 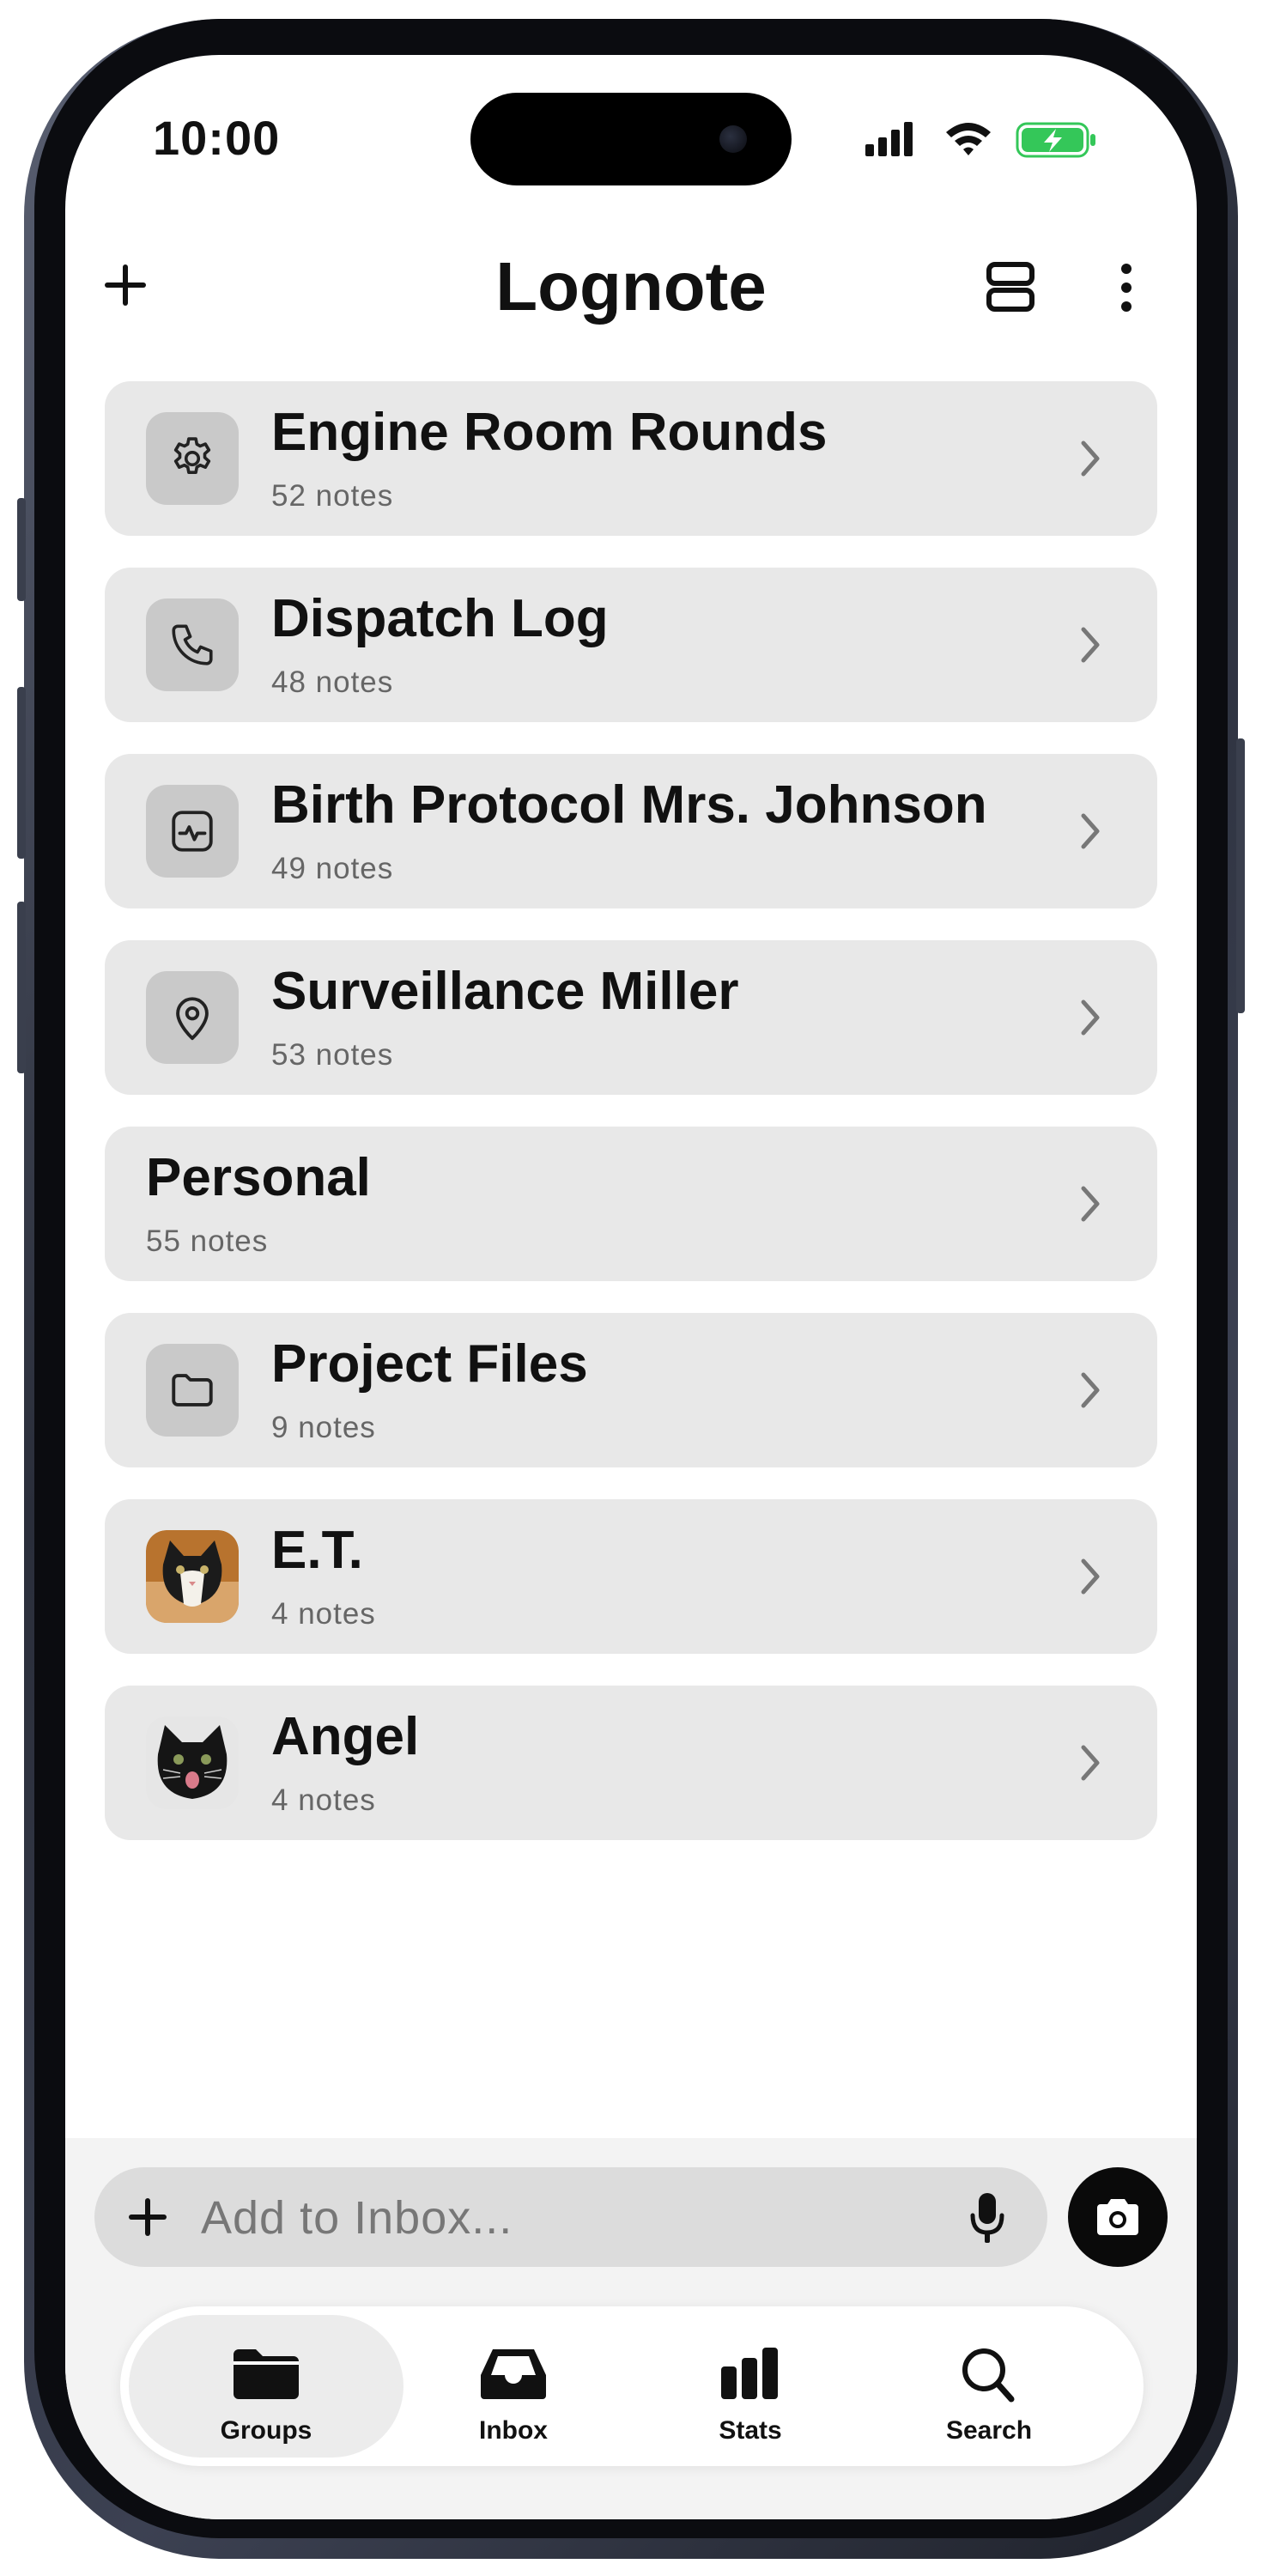 I want to click on group-title: Dispatch Log, so click(x=440, y=618).